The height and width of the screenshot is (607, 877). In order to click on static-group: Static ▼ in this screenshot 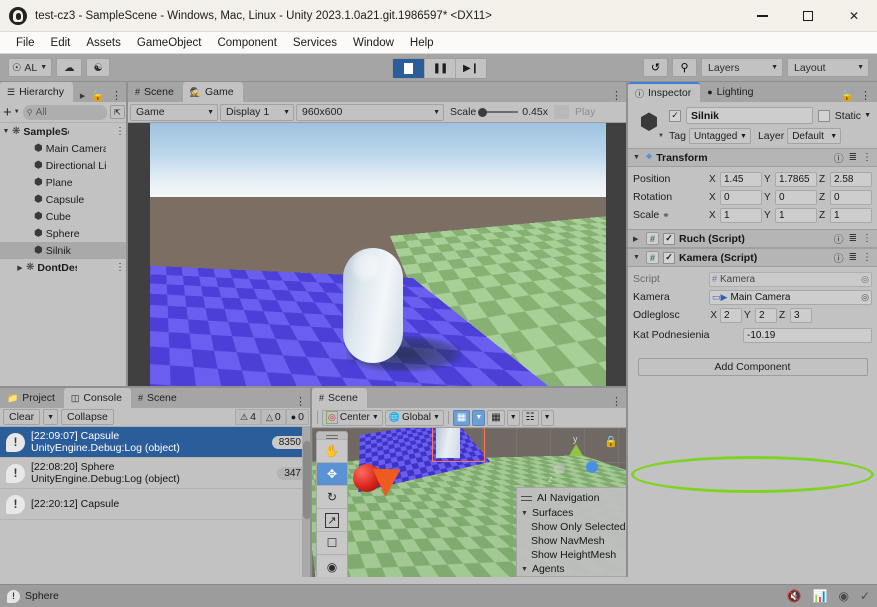, I will do `click(853, 116)`.